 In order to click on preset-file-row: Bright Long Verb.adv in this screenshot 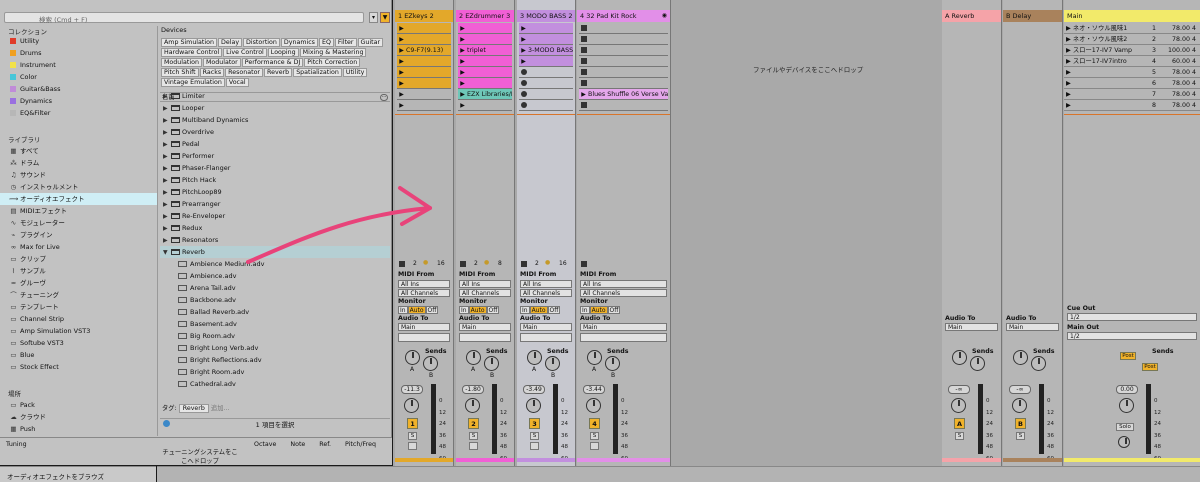, I will do `click(275, 348)`.